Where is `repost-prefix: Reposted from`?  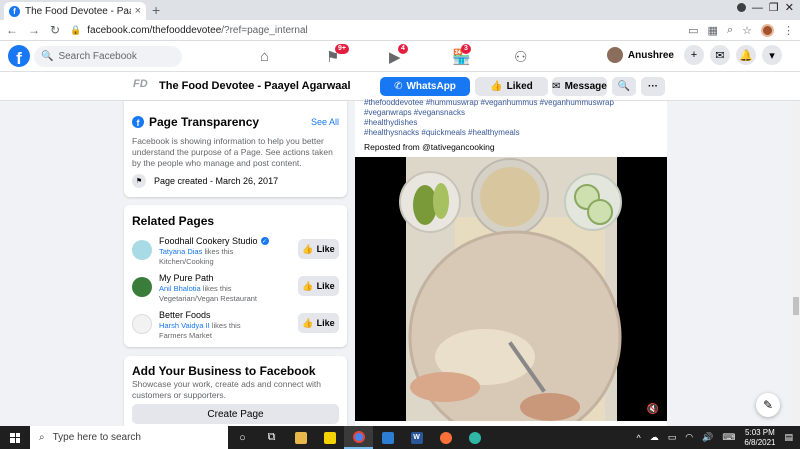
repost-prefix: Reposted from is located at coordinates (392, 147).